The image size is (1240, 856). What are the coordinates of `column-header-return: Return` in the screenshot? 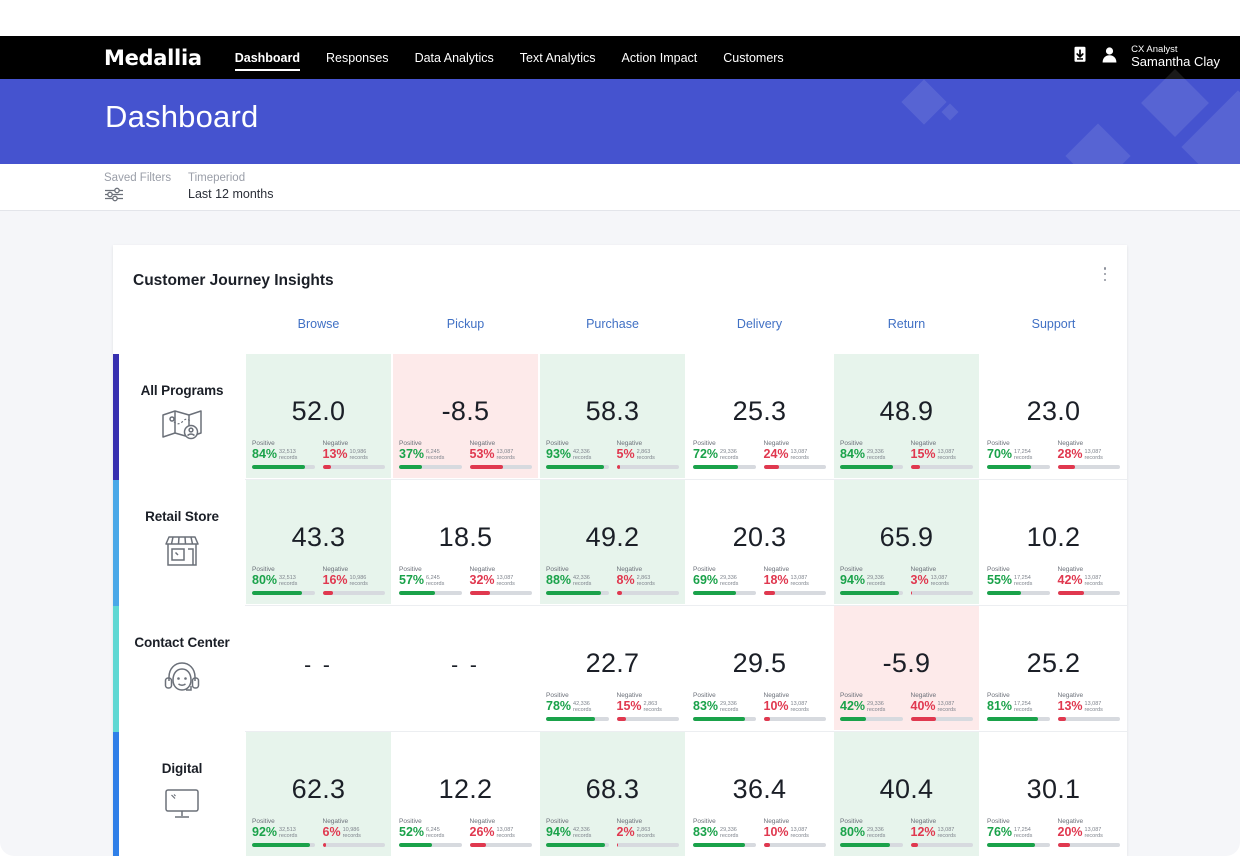 It's located at (906, 324).